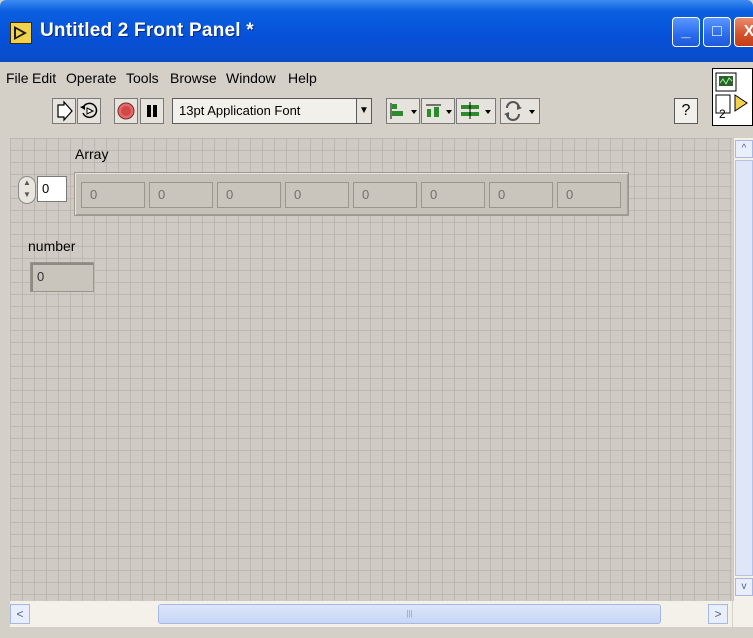  Describe the element at coordinates (17, 78) in the screenshot. I see `menu-file: File` at that location.